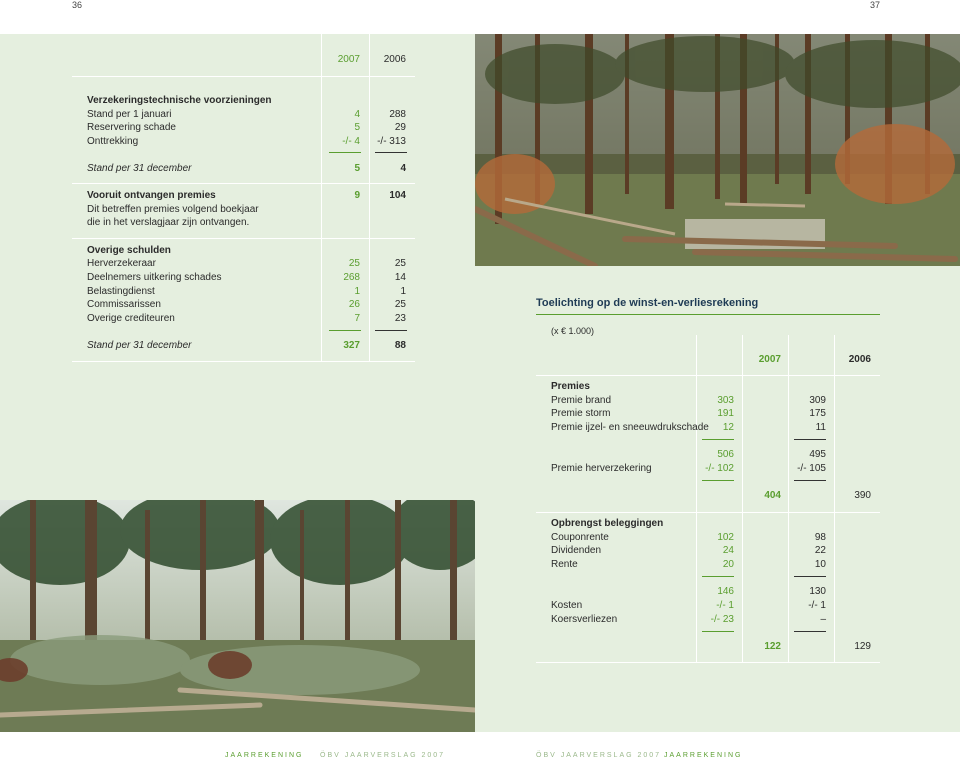  What do you see at coordinates (179, 100) in the screenshot?
I see `section-title: Verzekeringstechnische voorzieningen` at bounding box center [179, 100].